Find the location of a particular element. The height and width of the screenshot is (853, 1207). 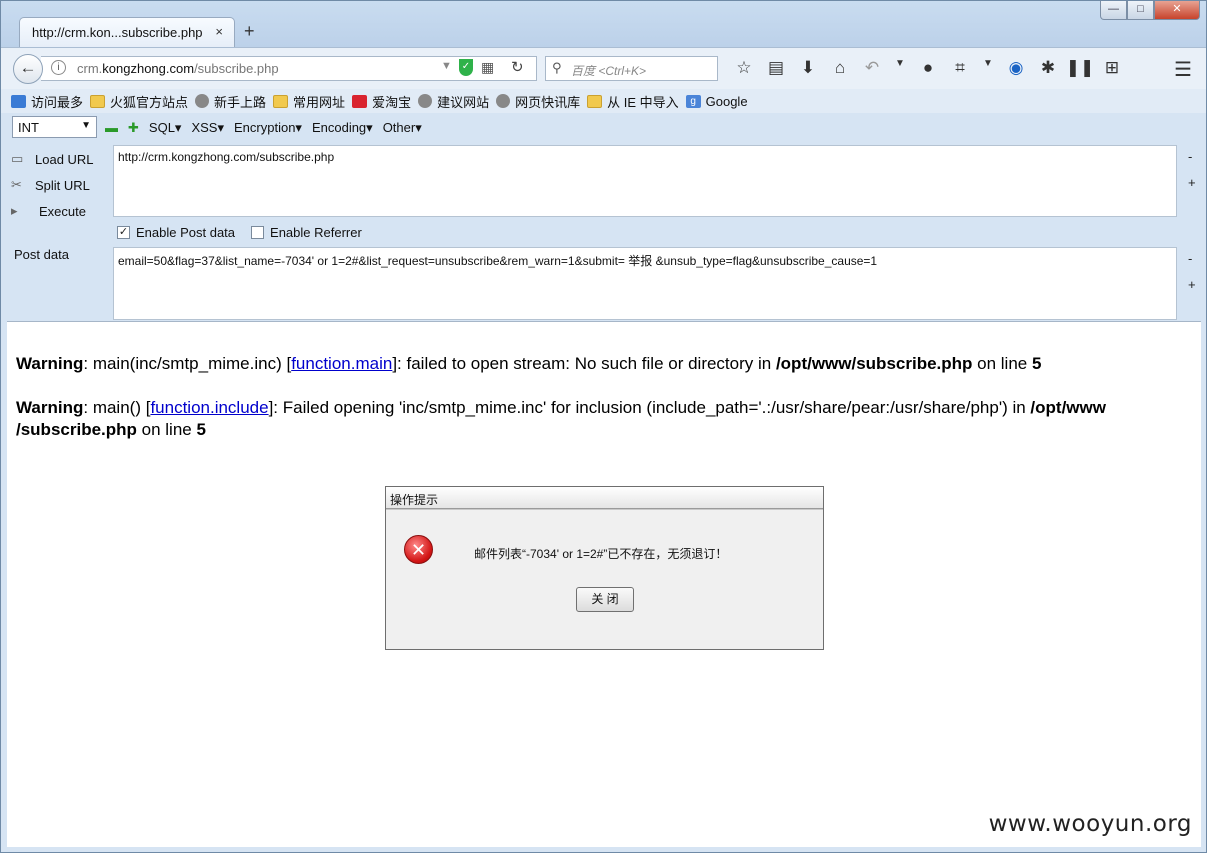

menu-encoding: Encoding▾ is located at coordinates (342, 128).